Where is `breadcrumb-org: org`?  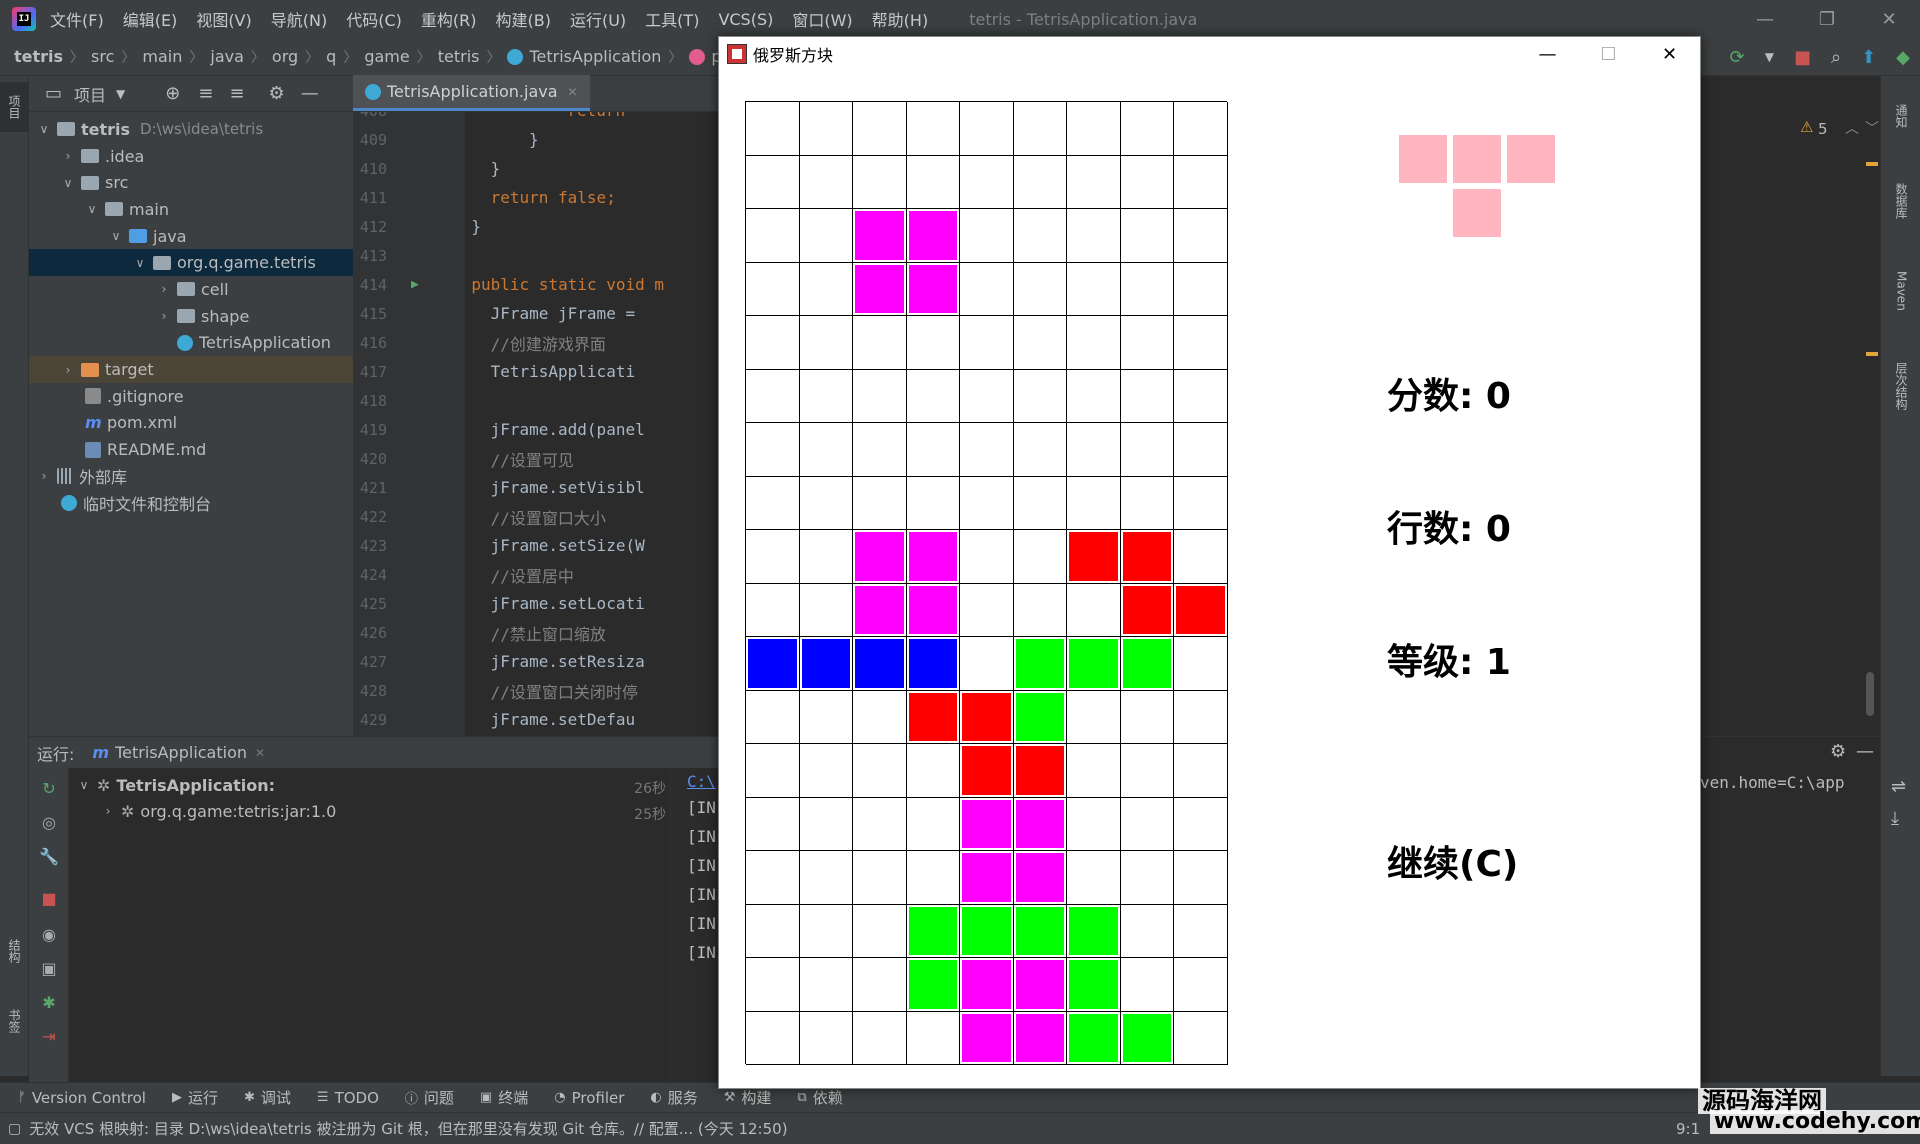
breadcrumb-org: org is located at coordinates (285, 56).